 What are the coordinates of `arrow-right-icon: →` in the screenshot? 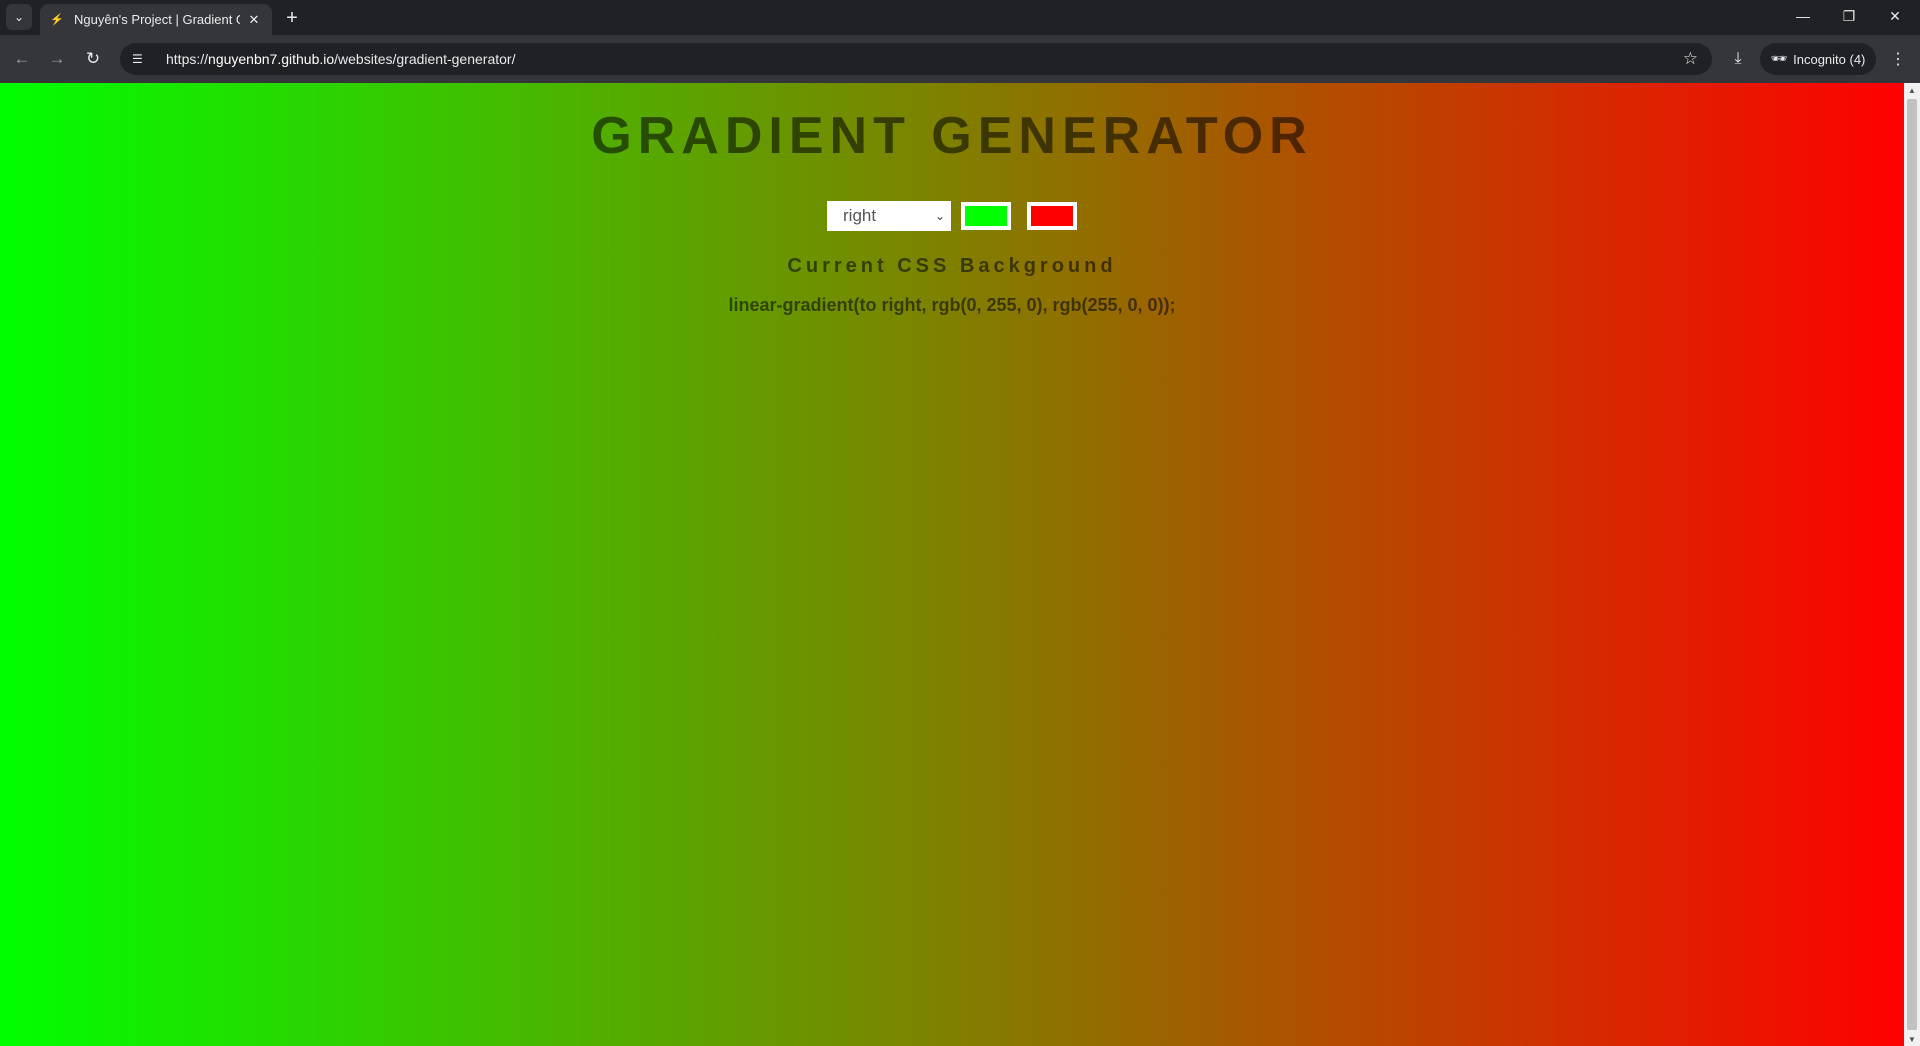 It's located at (57, 58).